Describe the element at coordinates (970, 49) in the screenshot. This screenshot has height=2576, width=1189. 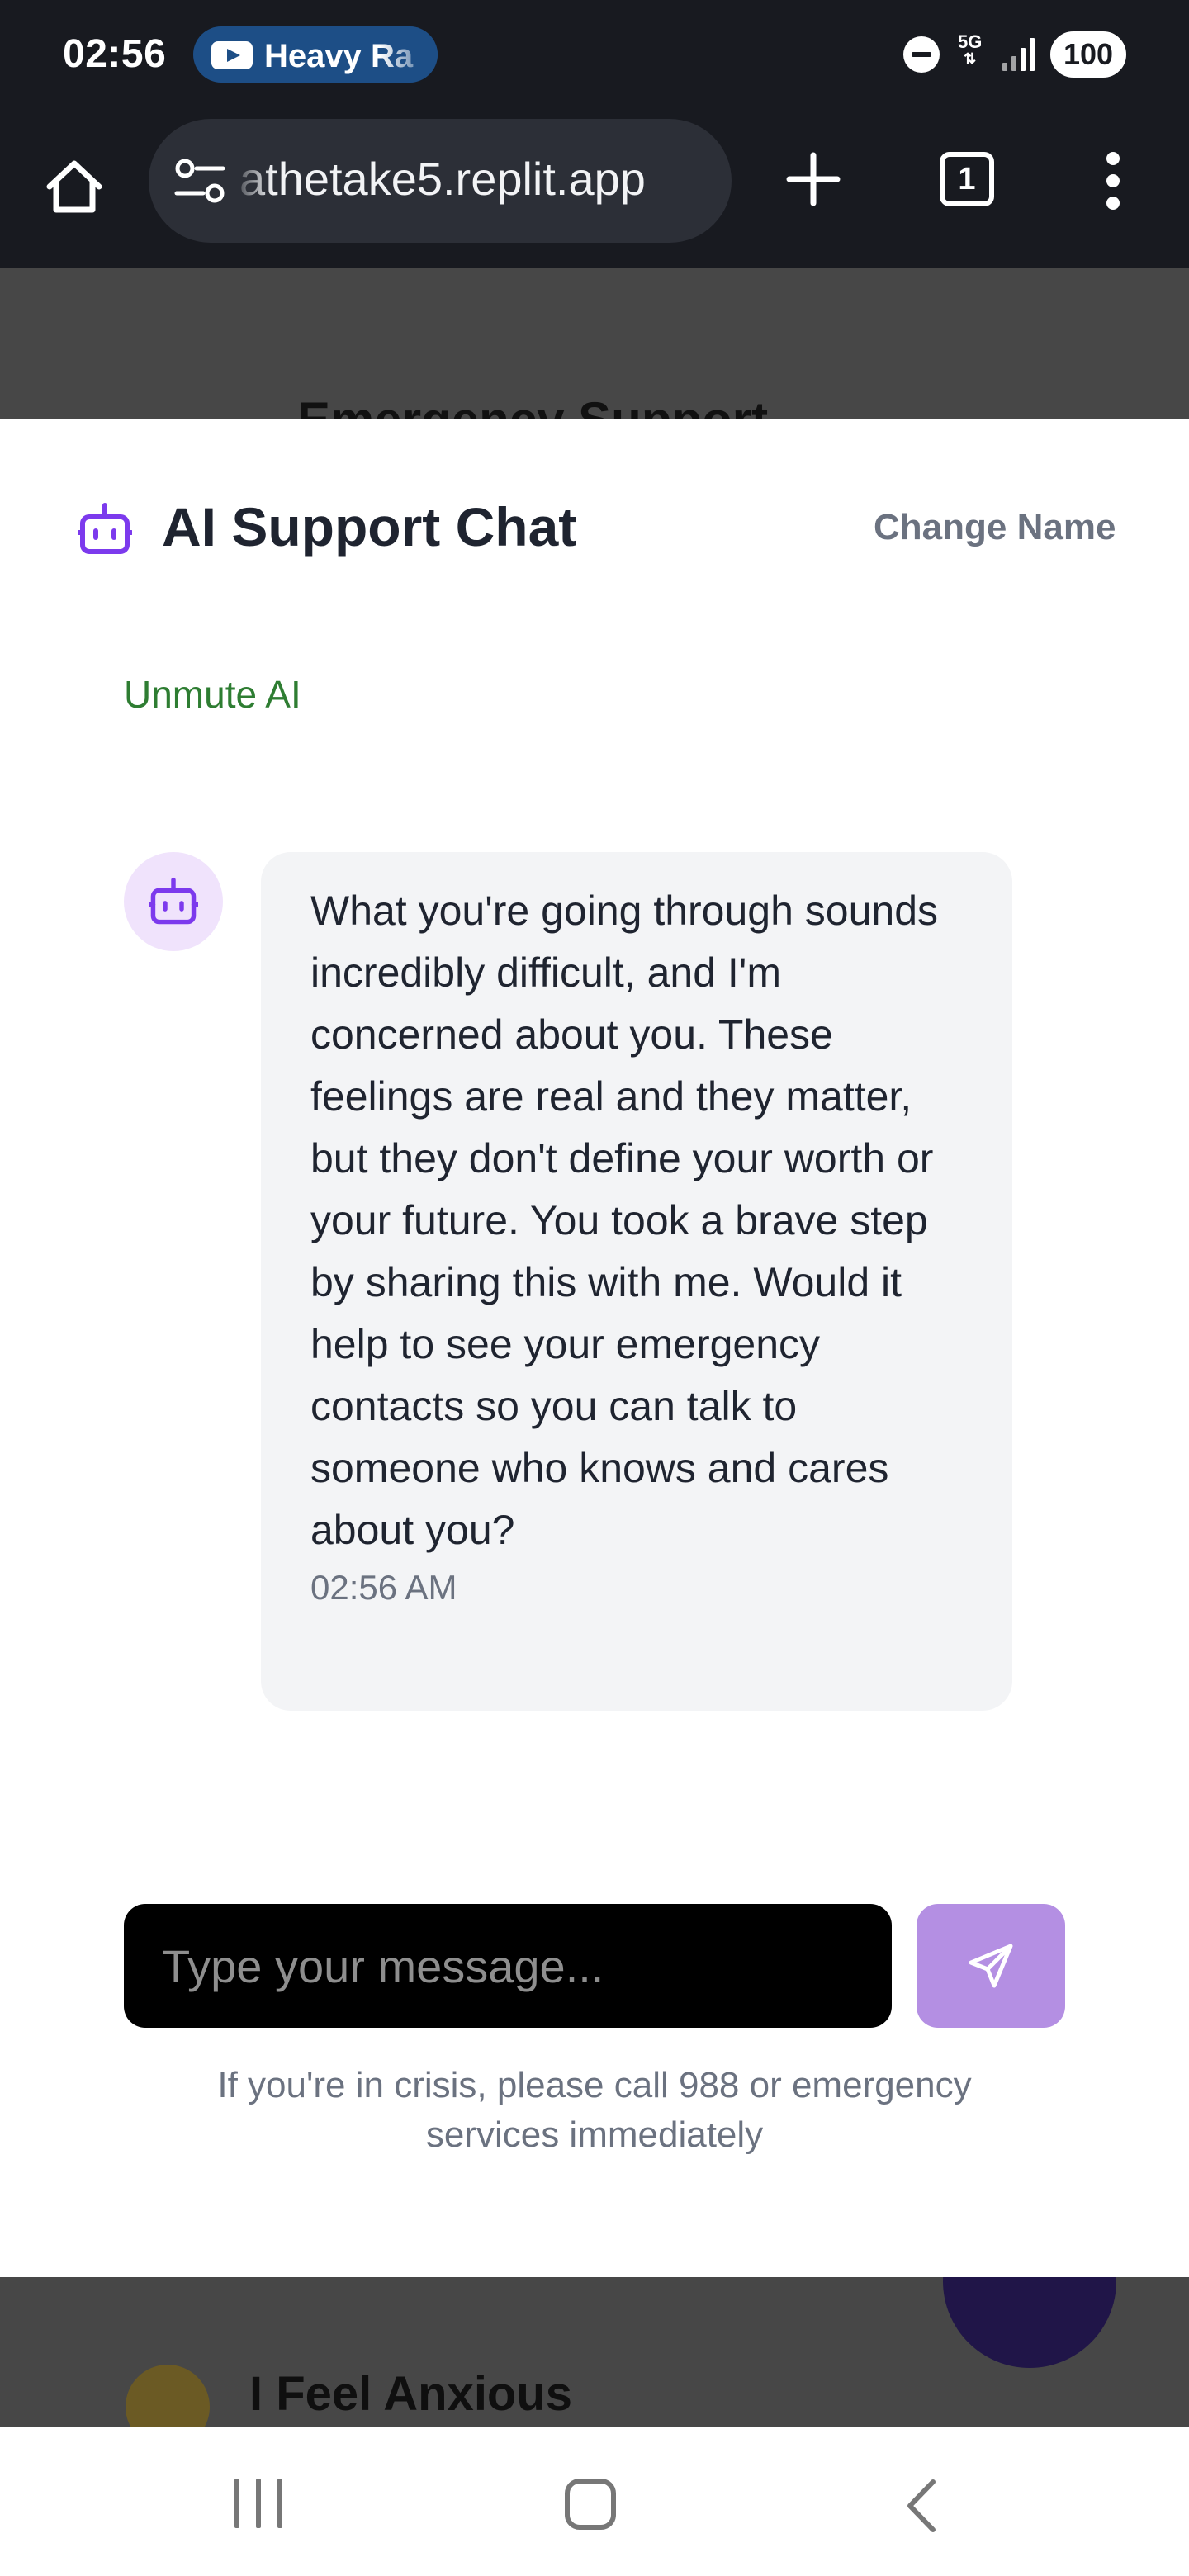
I see `network-type: 5G ⇅` at that location.